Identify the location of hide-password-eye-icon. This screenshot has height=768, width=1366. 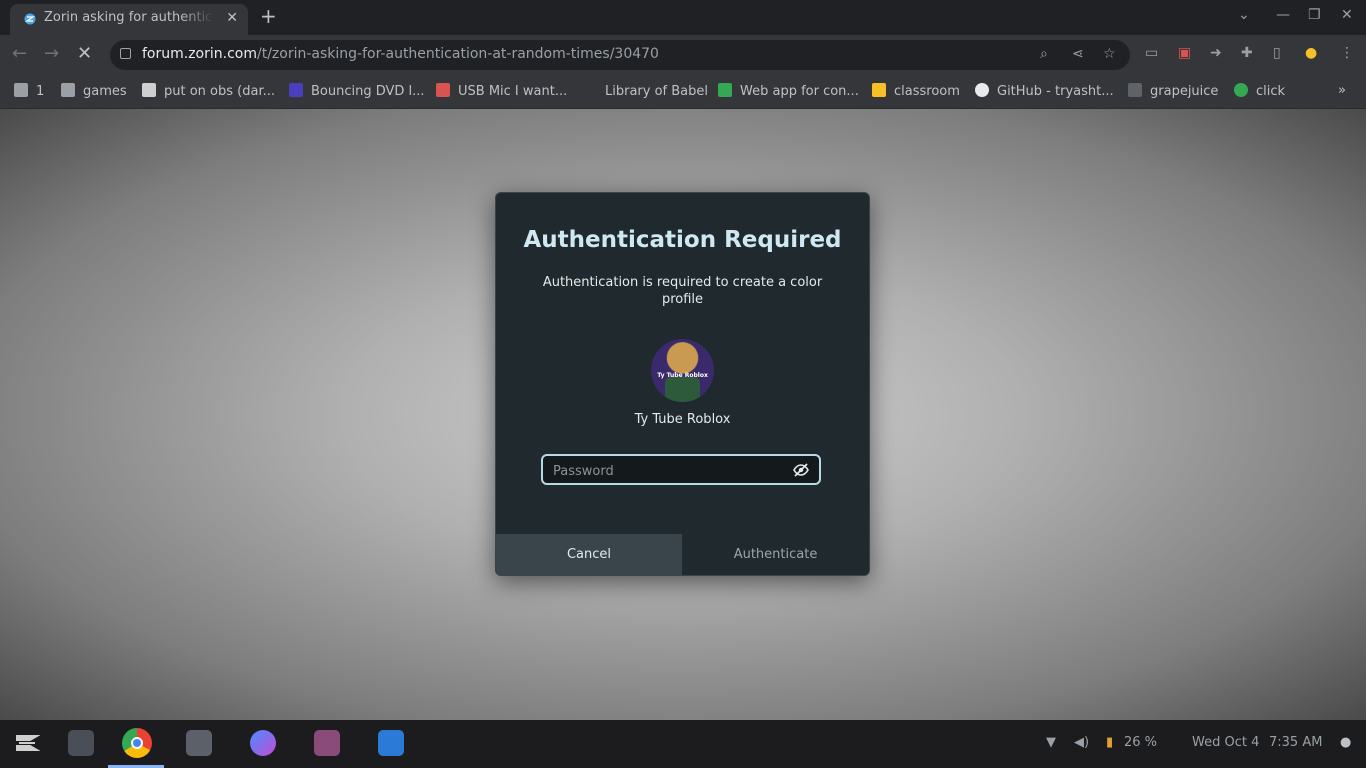
(801, 470).